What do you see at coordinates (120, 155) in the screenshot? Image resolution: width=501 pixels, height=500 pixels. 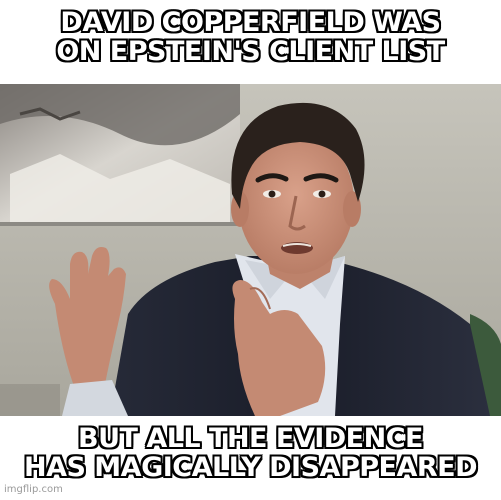 I see `wall-artwork` at bounding box center [120, 155].